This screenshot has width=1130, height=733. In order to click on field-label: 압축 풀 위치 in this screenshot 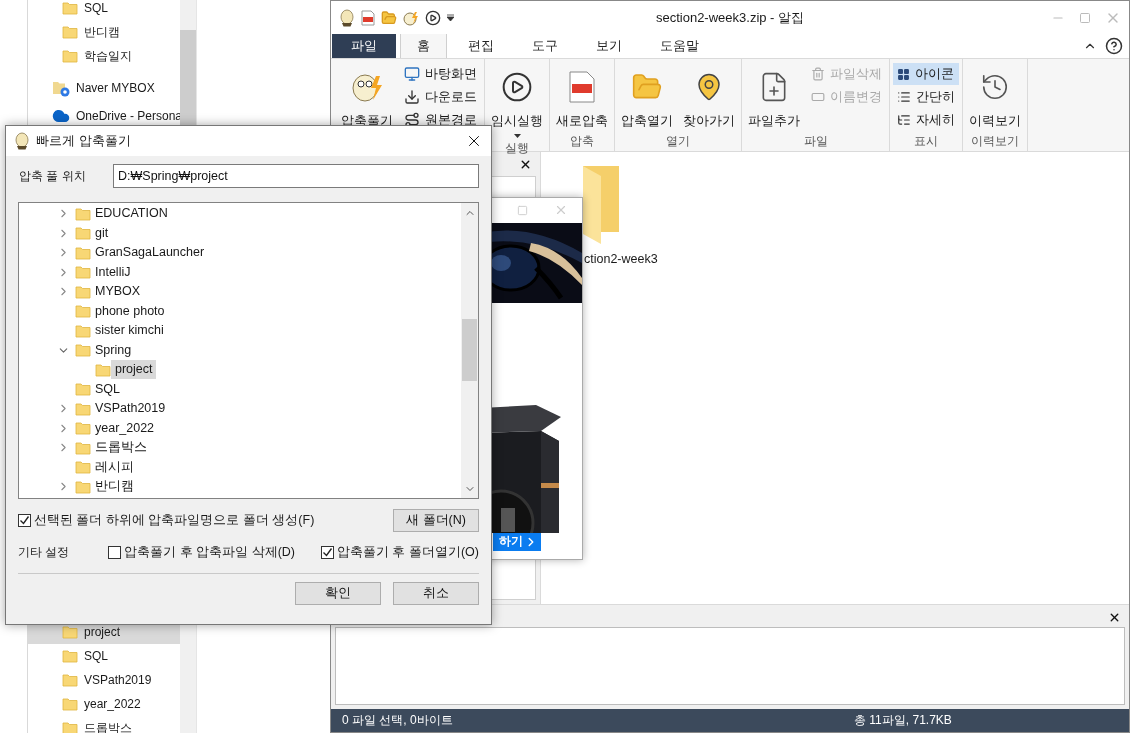, I will do `click(52, 176)`.